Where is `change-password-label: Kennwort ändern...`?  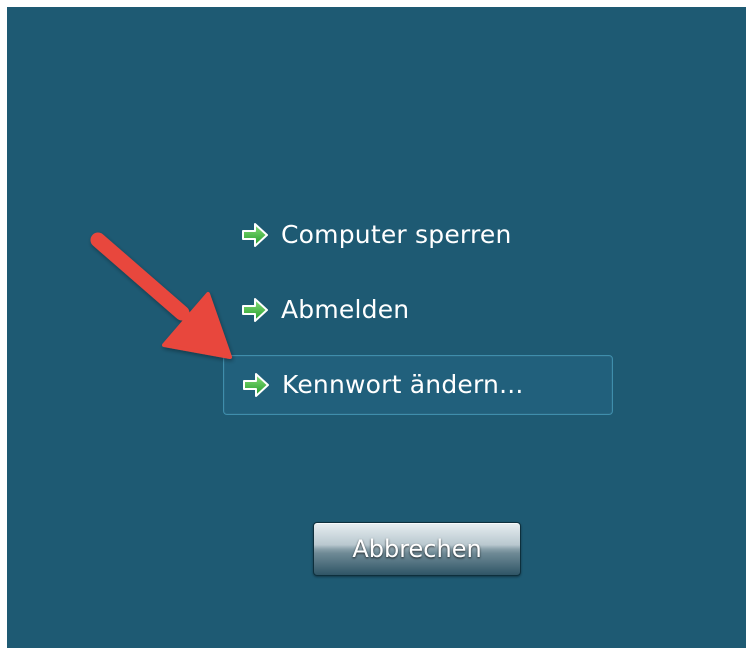
change-password-label: Kennwort ändern... is located at coordinates (403, 384).